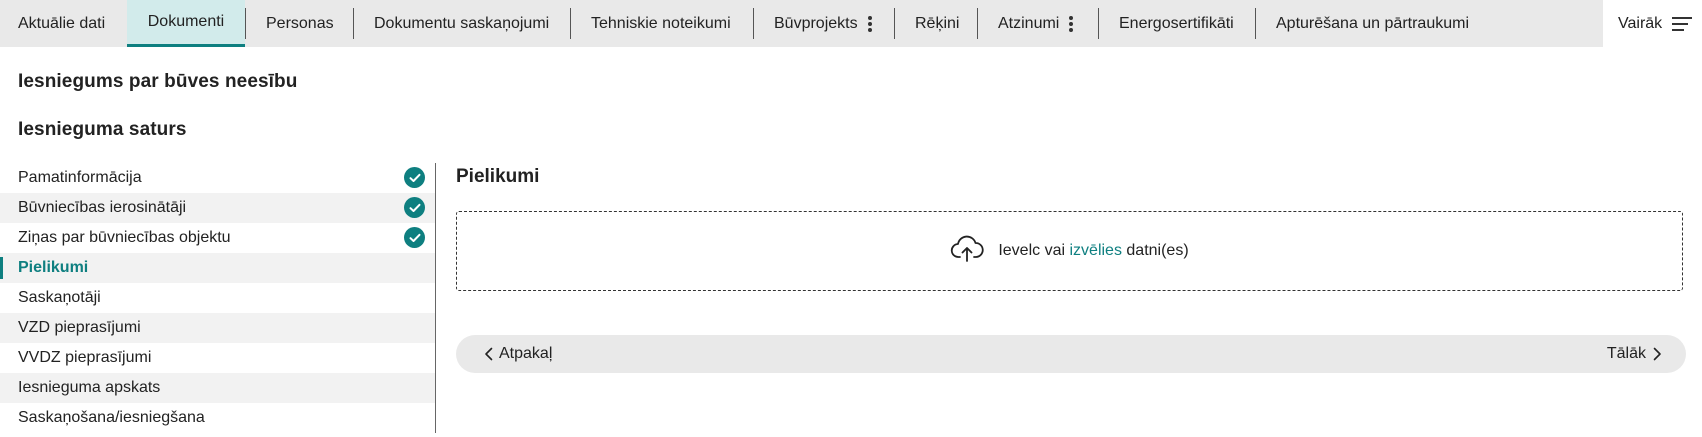  Describe the element at coordinates (218, 358) in the screenshot. I see `nav-item-vvdz-pieprasijumi: VVDZ pieprasījumi` at that location.